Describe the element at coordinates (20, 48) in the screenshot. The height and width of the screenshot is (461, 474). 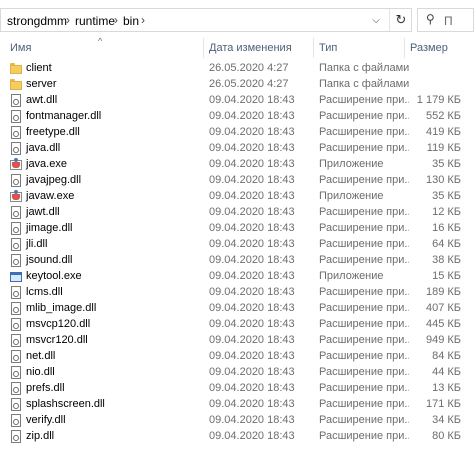
I see `column-header-name: Имя` at that location.